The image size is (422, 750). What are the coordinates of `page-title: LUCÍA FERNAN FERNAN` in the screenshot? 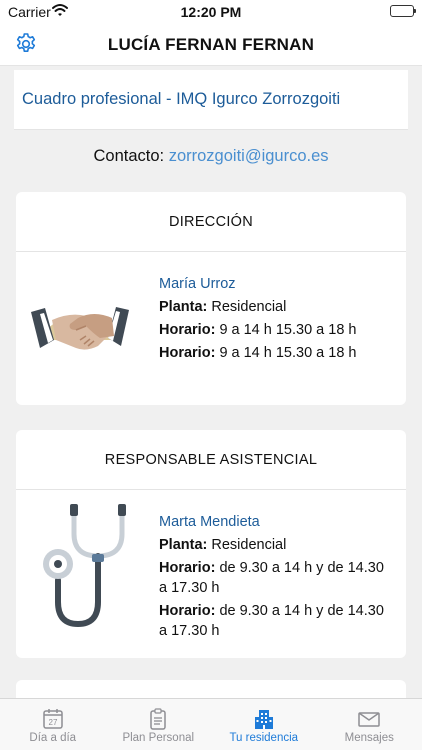 It's located at (211, 44).